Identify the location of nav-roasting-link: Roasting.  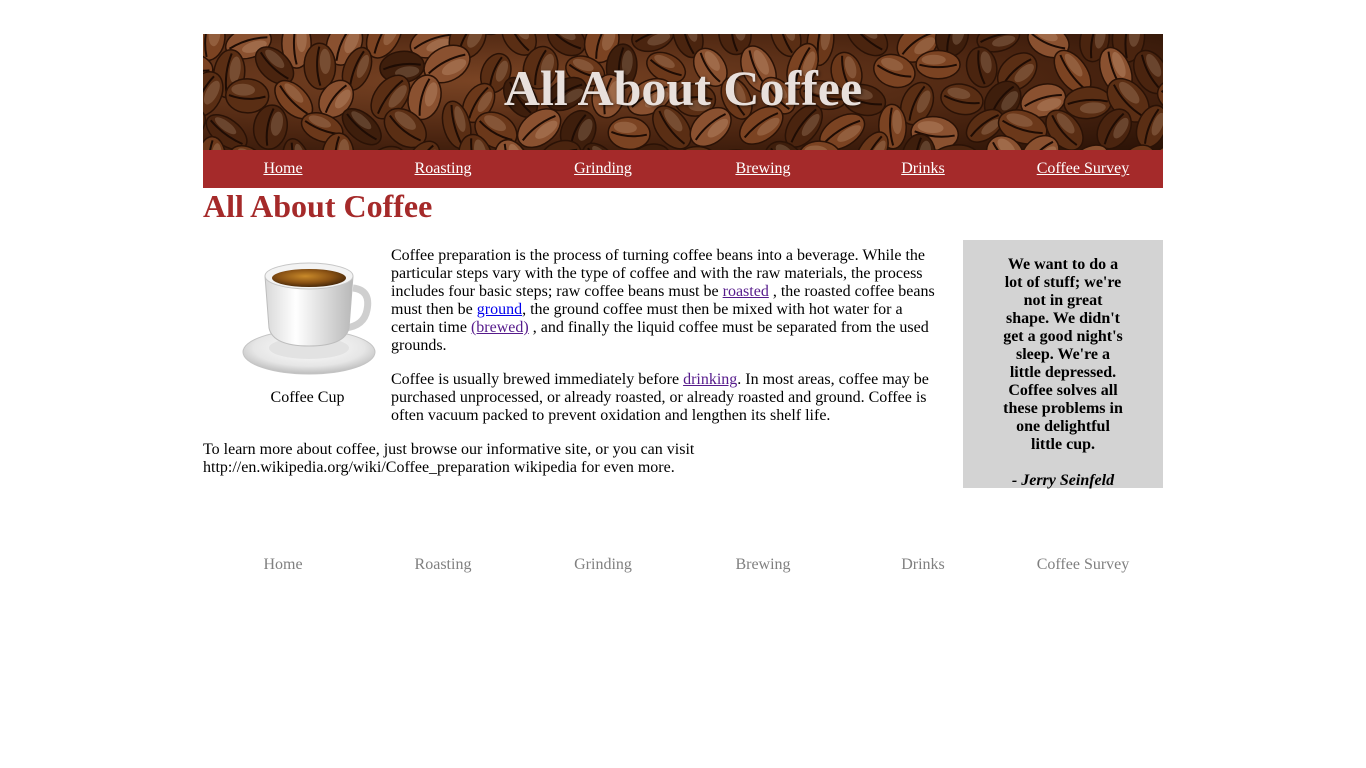
(443, 169).